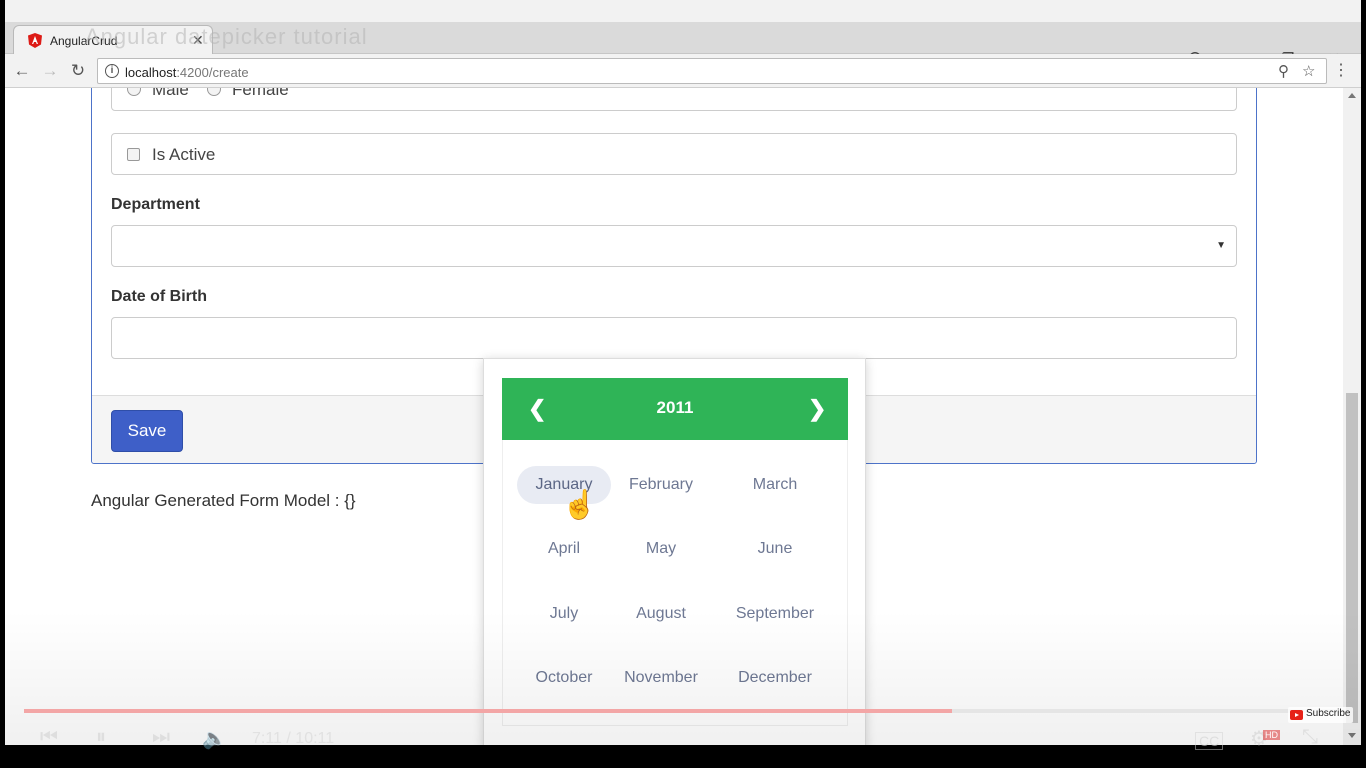 The image size is (1366, 768). What do you see at coordinates (293, 738) in the screenshot?
I see `video-time: 7:11 / 10:11` at bounding box center [293, 738].